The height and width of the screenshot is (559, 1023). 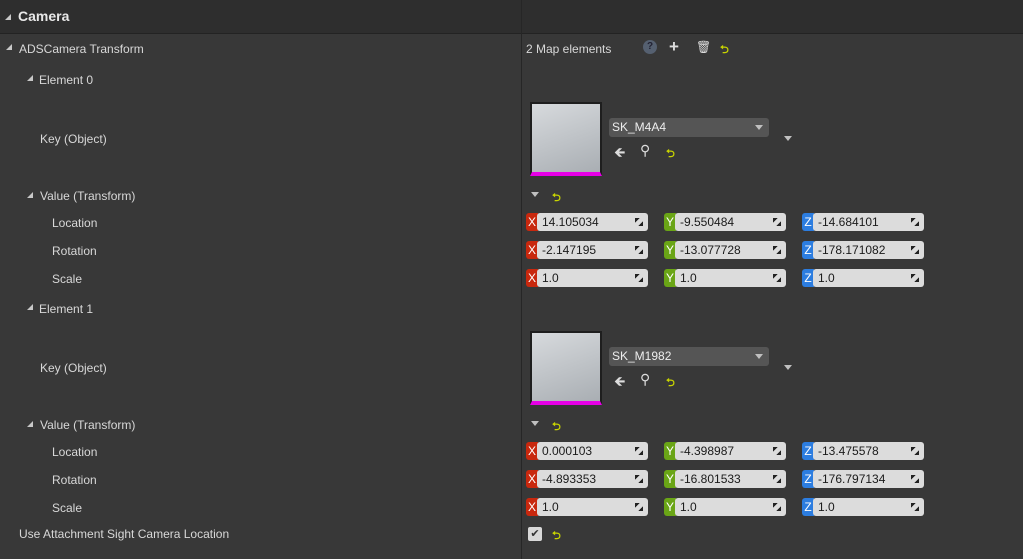 I want to click on y-input: -9.550484, so click(x=730, y=222).